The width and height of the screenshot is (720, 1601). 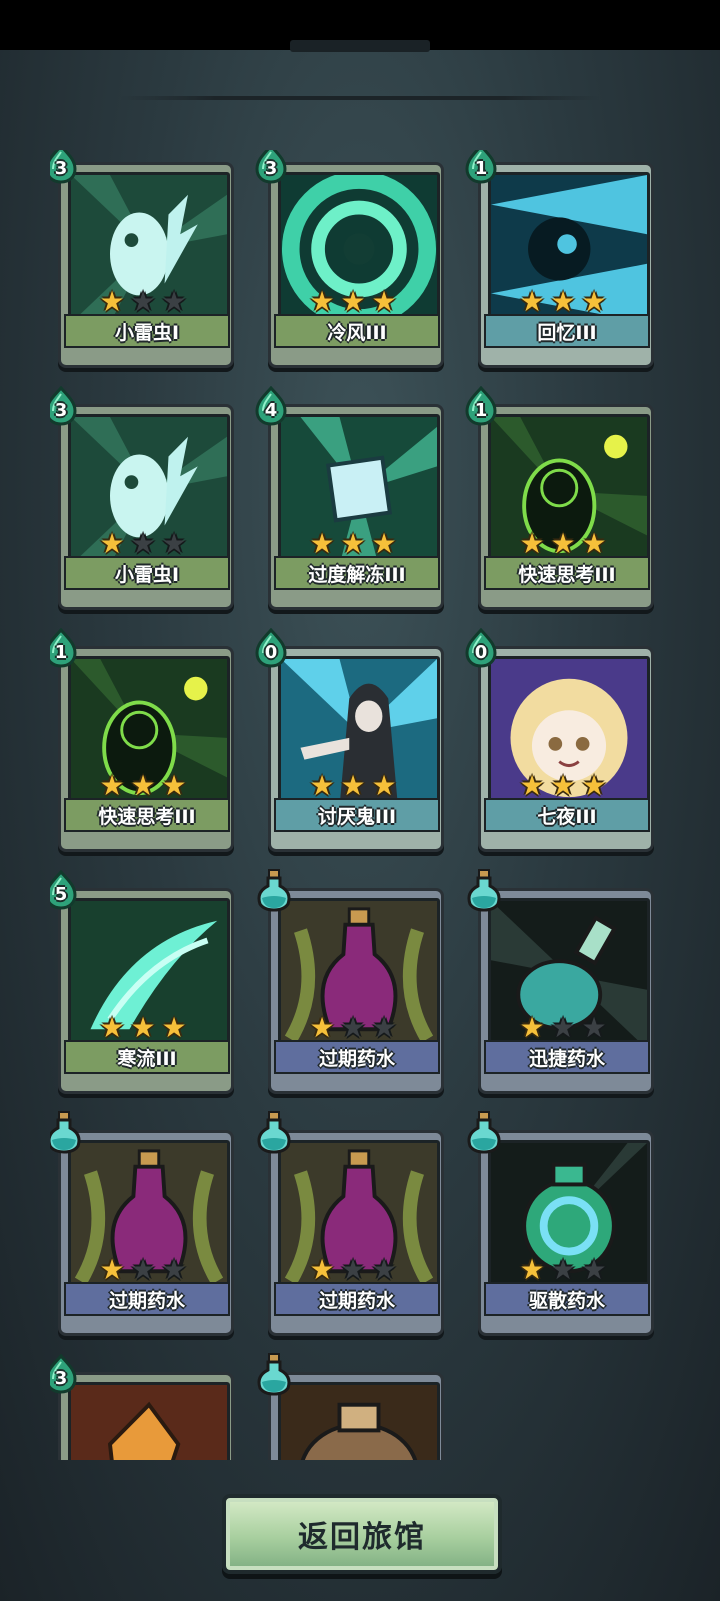 What do you see at coordinates (362, 1534) in the screenshot?
I see `return-to-inn-button: 返回旅馆` at bounding box center [362, 1534].